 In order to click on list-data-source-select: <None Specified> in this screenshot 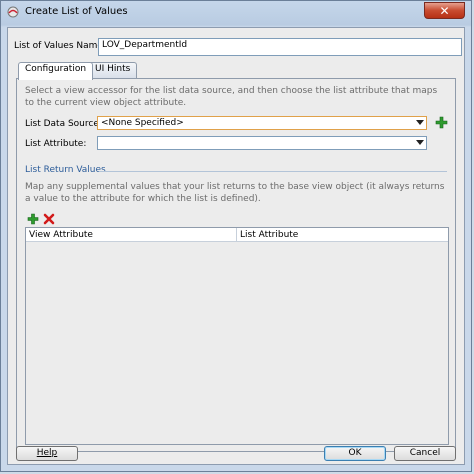, I will do `click(262, 123)`.